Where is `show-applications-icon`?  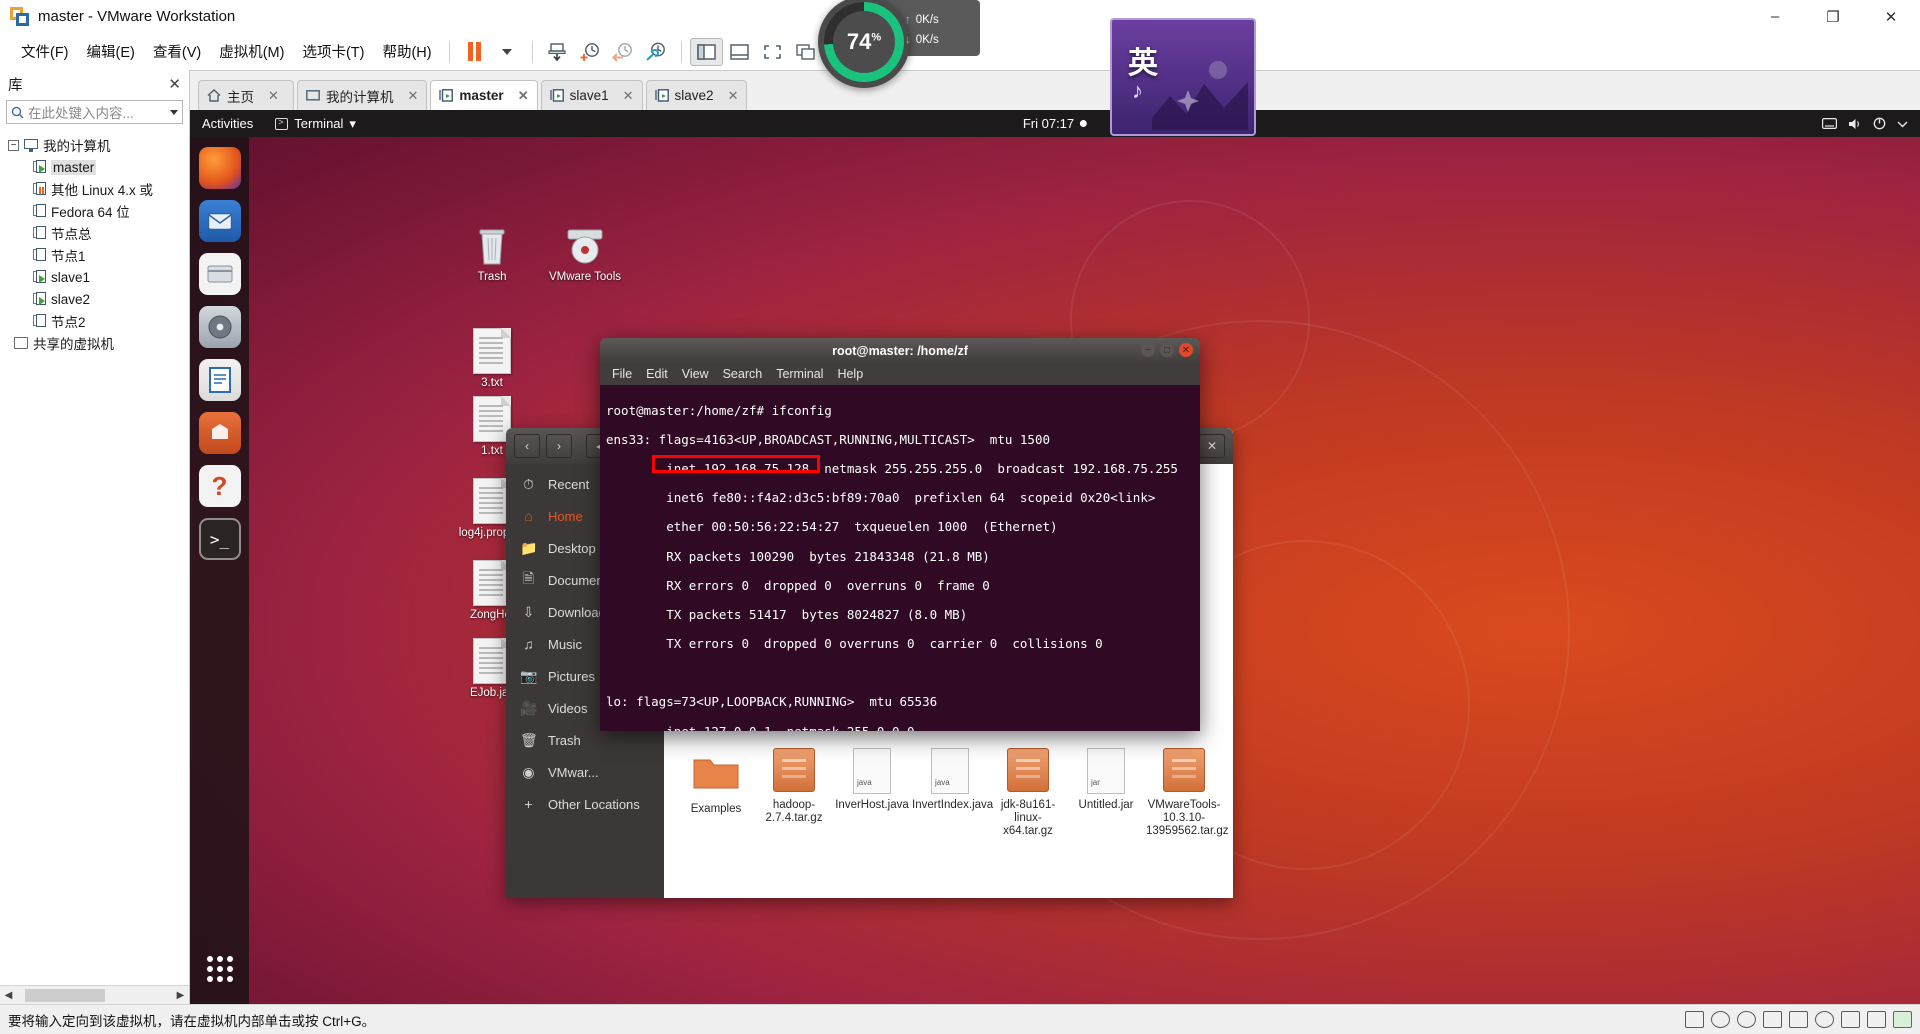
show-applications-icon is located at coordinates (220, 969).